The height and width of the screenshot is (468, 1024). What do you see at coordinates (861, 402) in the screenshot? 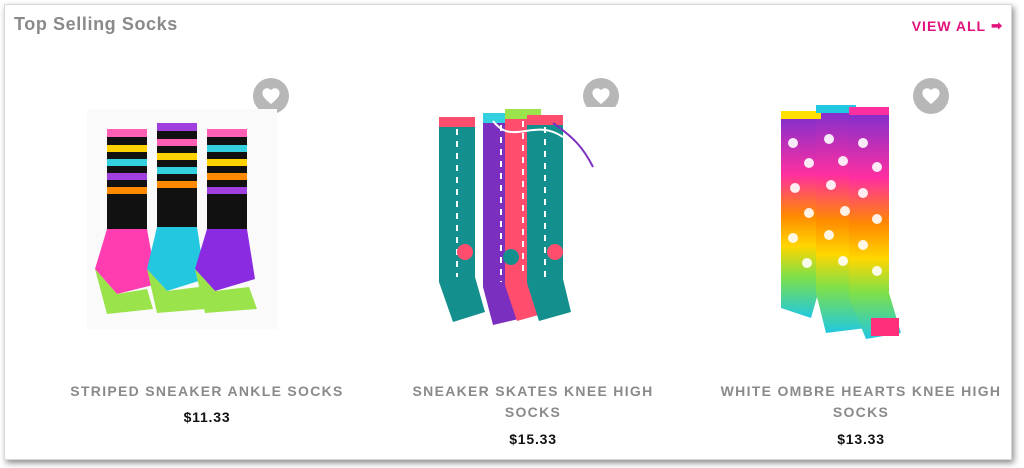
I see `product-name: WHITE OMBRE HEARTS KNEE HIGH SOCKS` at bounding box center [861, 402].